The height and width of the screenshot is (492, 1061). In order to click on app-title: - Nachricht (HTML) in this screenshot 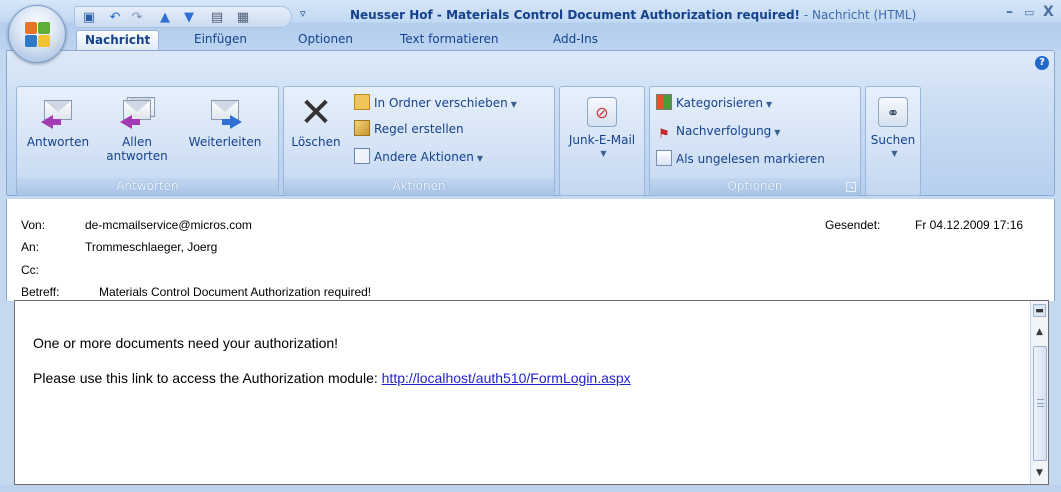, I will do `click(858, 15)`.